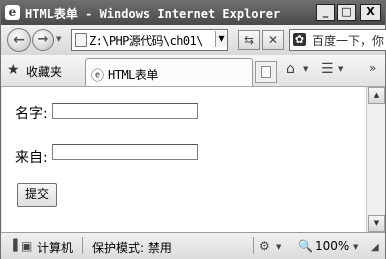 Image resolution: width=386 pixels, height=259 pixels. Describe the element at coordinates (305, 69) in the screenshot. I see `home-dropdown-icon: ▼` at that location.